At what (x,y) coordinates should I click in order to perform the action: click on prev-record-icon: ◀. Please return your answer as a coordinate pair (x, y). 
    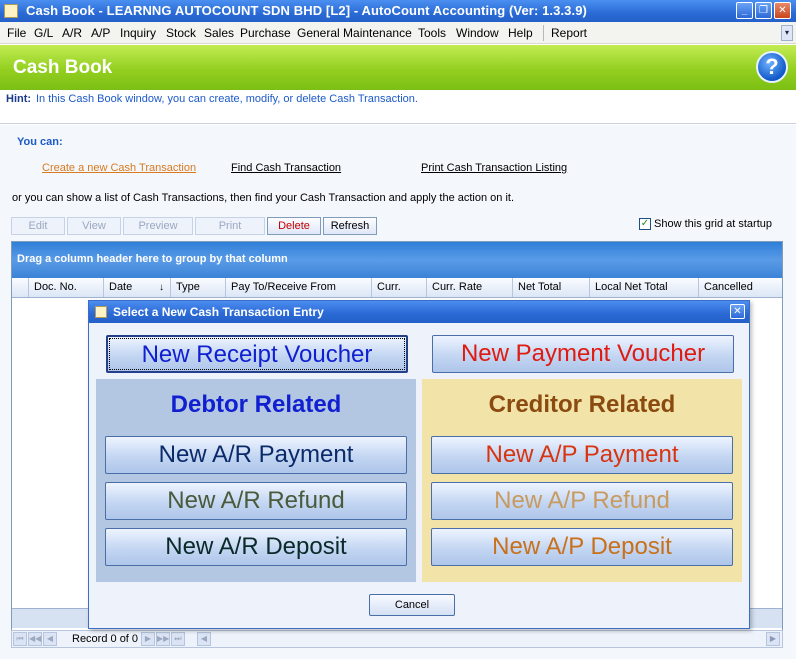
    Looking at the image, I should click on (50, 639).